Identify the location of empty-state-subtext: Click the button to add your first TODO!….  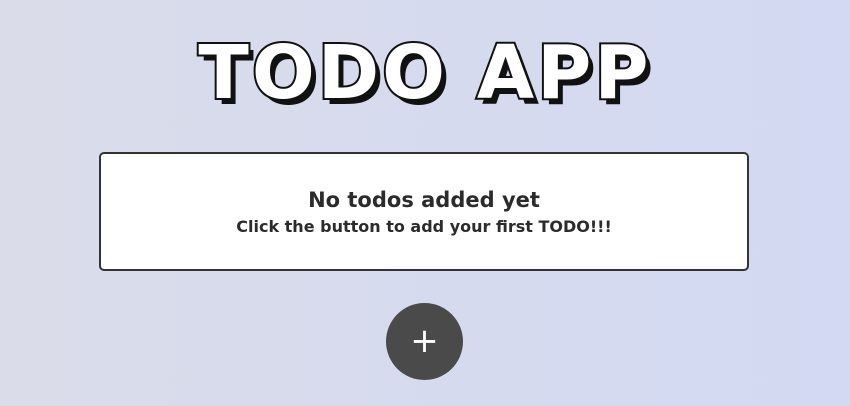
(424, 226).